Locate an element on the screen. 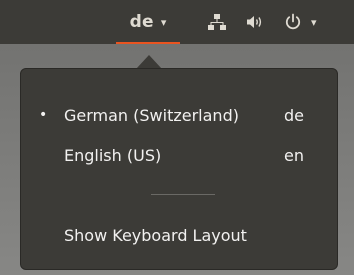 The width and height of the screenshot is (354, 275). menu-item-german-switzerland: • German (Switzerland) de is located at coordinates (179, 115).